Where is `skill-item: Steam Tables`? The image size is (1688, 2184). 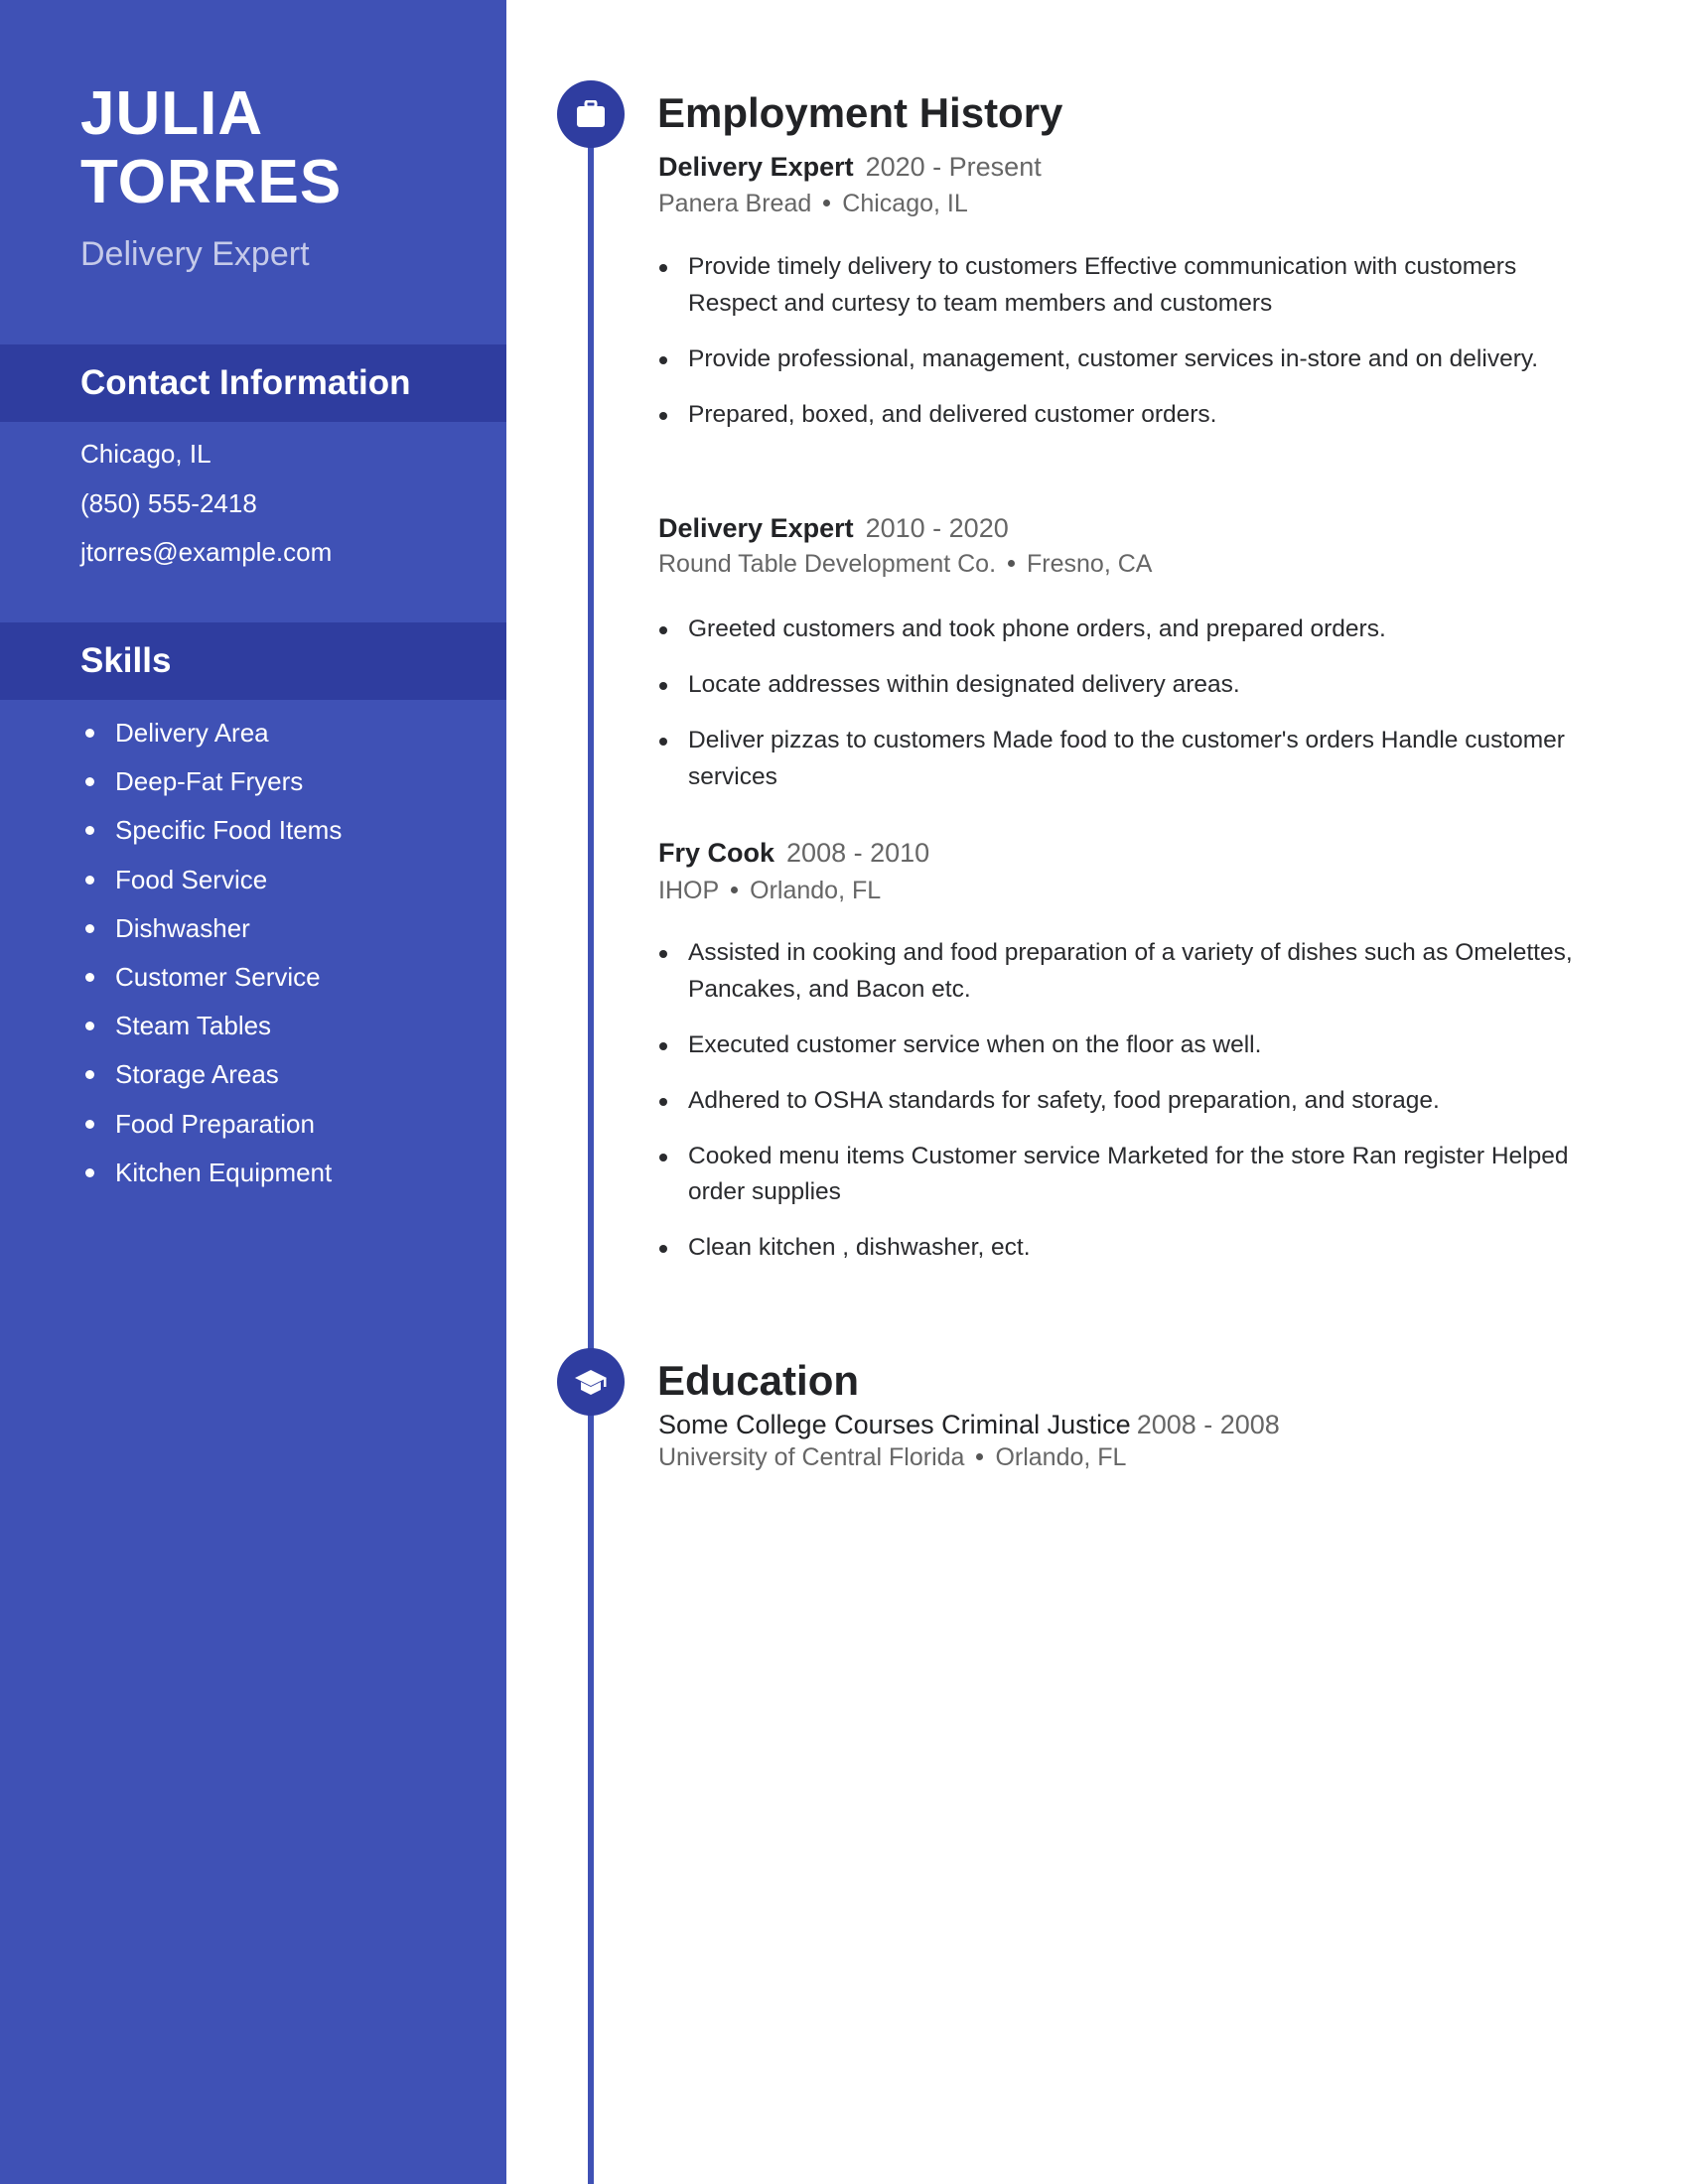
skill-item: Steam Tables is located at coordinates (211, 1035).